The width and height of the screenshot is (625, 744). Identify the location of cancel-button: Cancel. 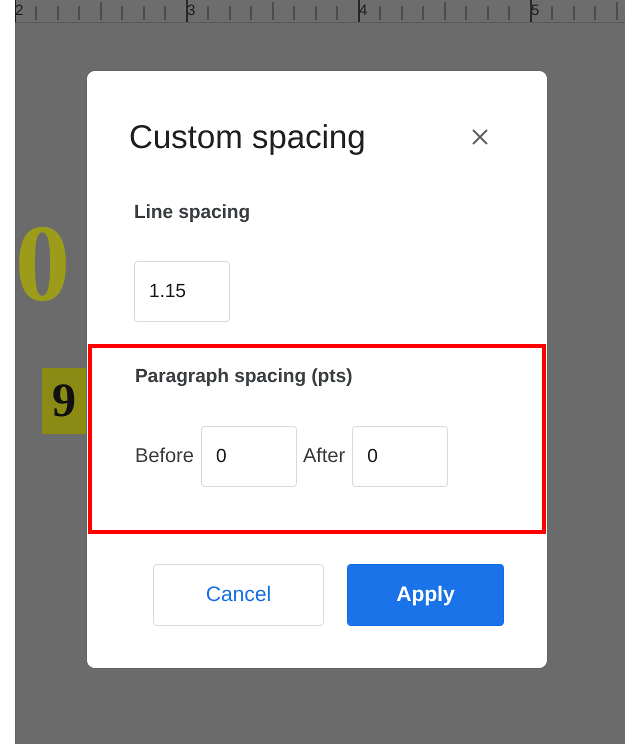
(238, 595).